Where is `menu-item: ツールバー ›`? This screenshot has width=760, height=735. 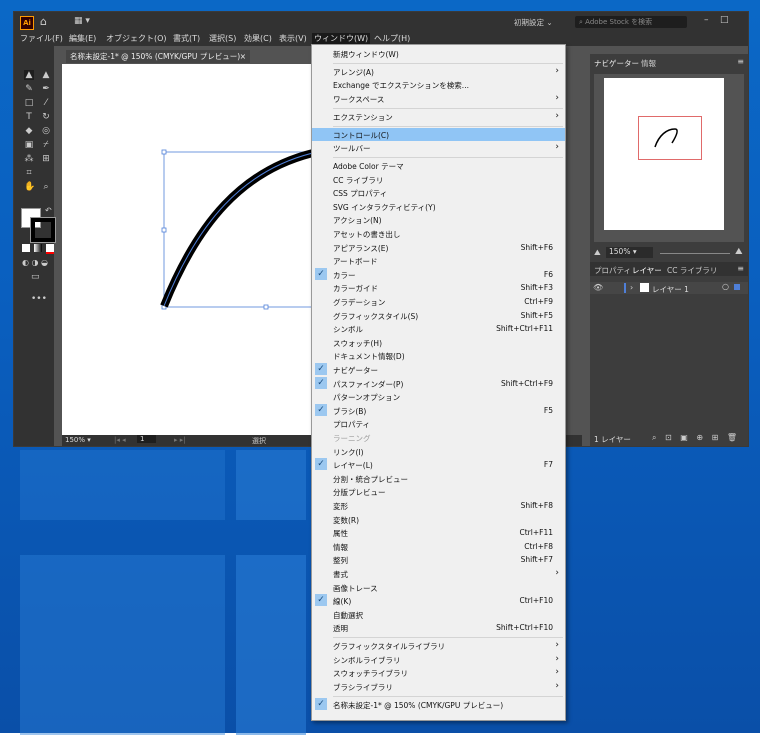
menu-item: ツールバー › is located at coordinates (438, 148).